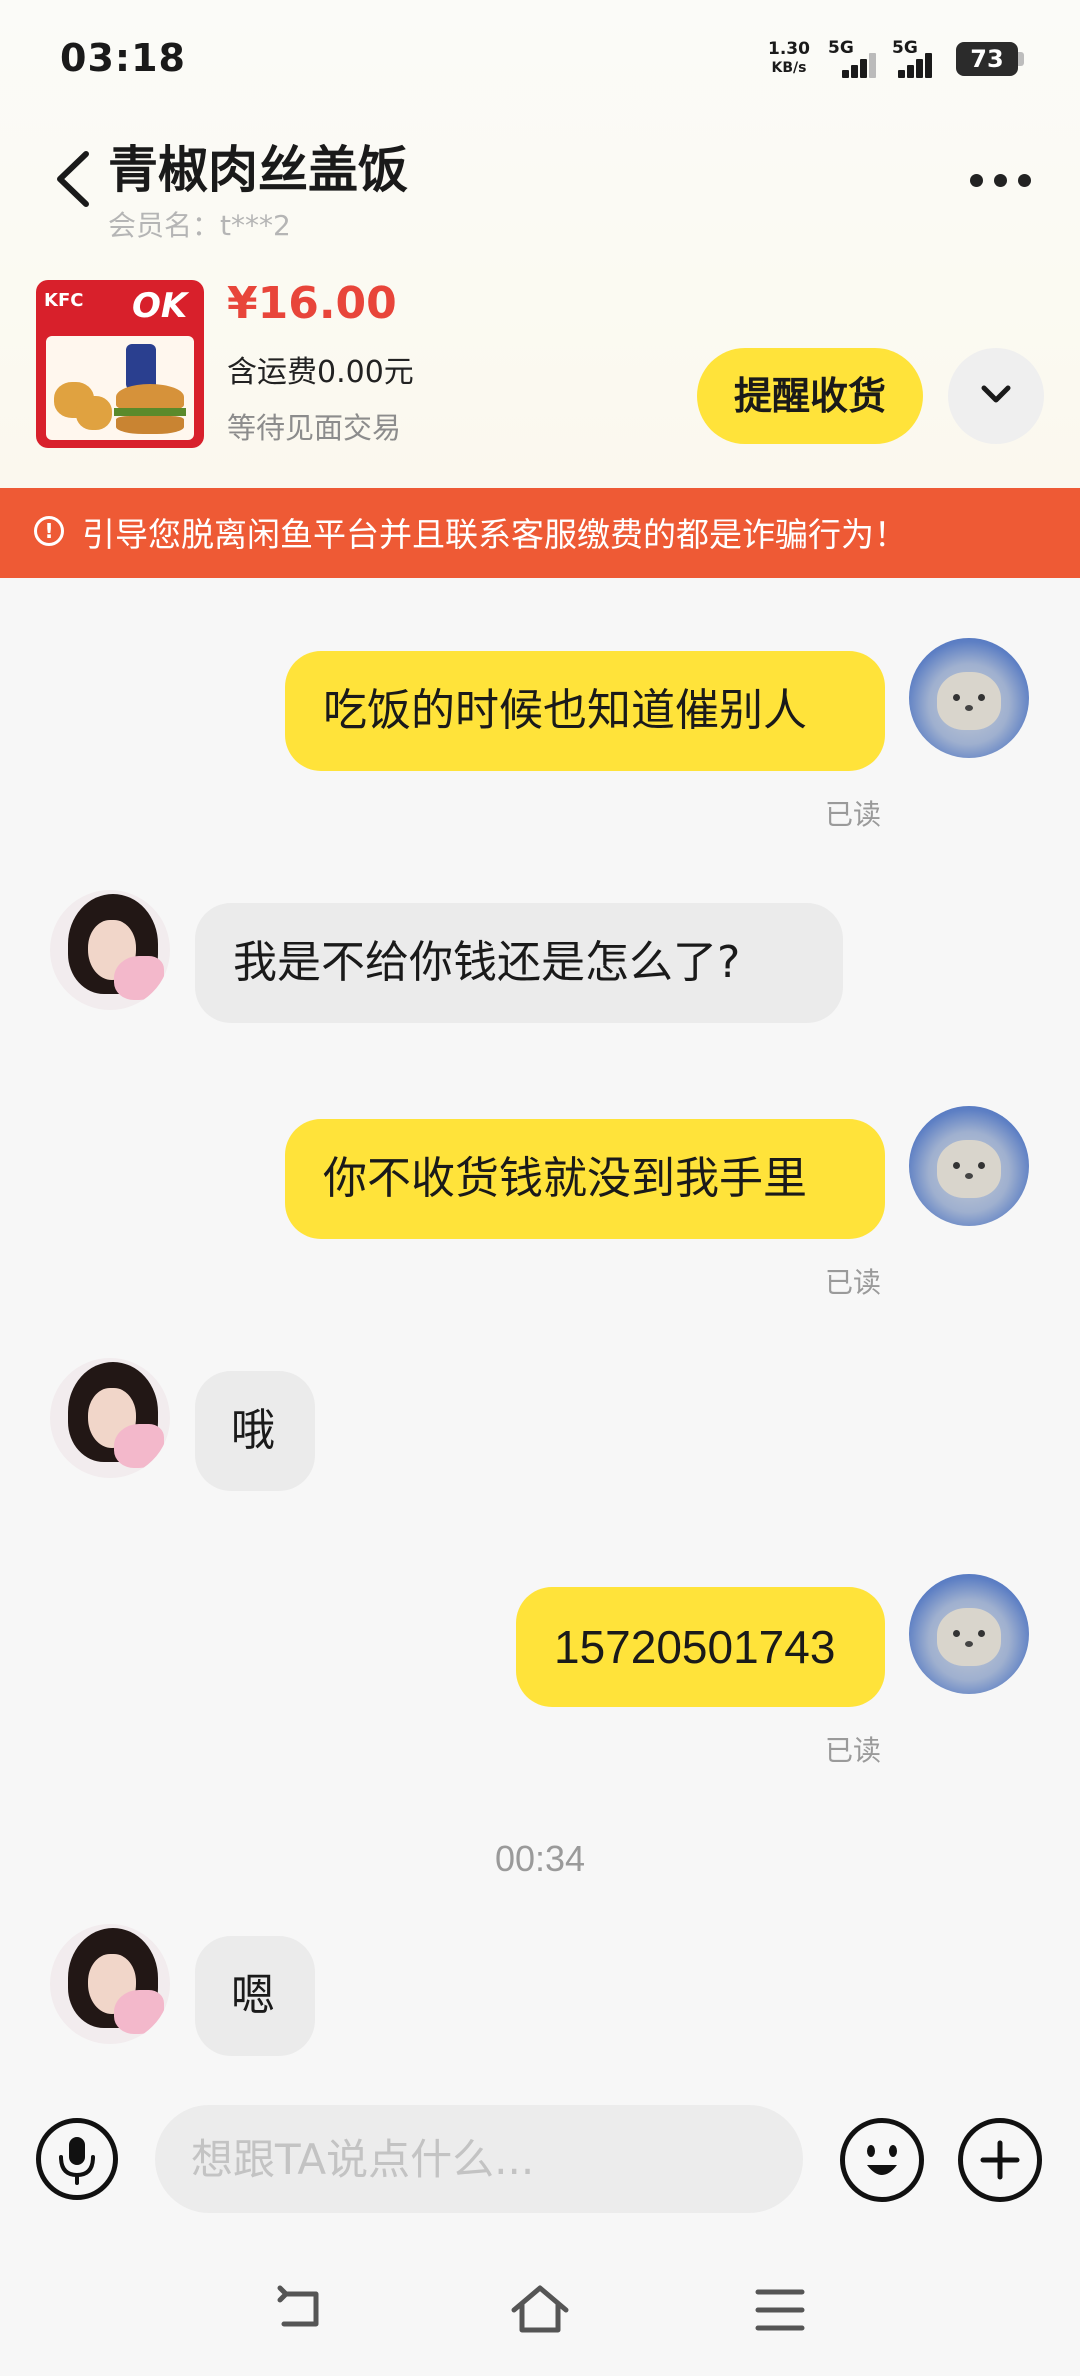 The width and height of the screenshot is (1080, 2376). I want to click on message-bubble-sent: 你不收货钱就没到我手里, so click(585, 1179).